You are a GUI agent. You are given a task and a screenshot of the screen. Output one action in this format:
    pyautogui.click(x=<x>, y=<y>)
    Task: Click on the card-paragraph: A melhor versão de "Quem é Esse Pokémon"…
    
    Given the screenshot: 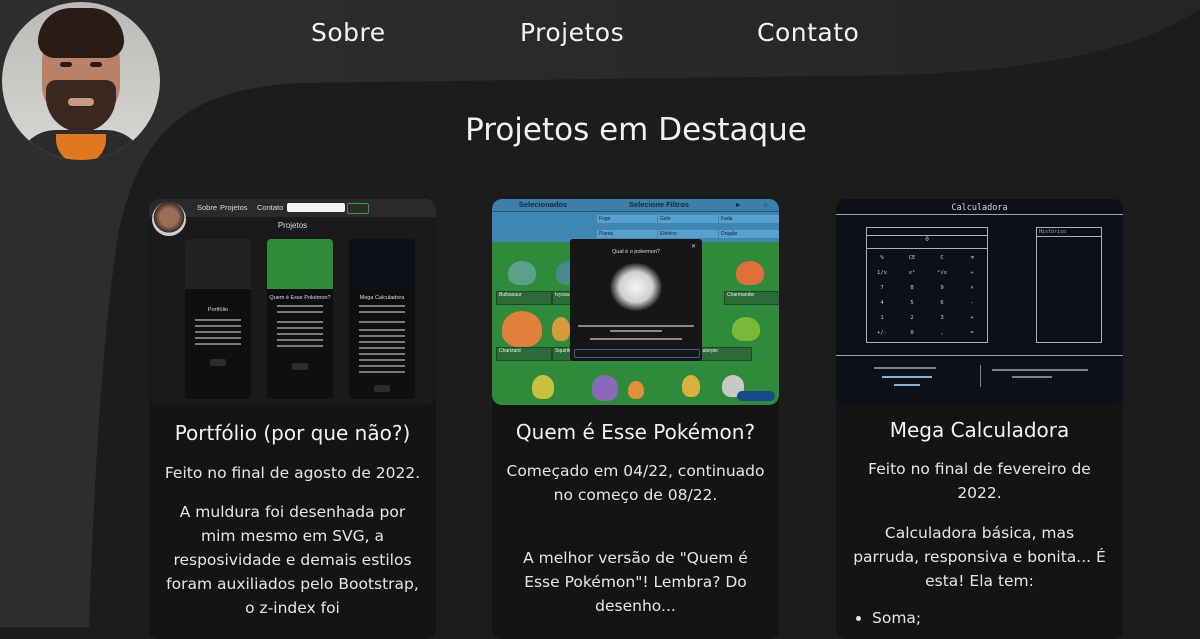 What is the action you would take?
    pyautogui.click(x=635, y=582)
    